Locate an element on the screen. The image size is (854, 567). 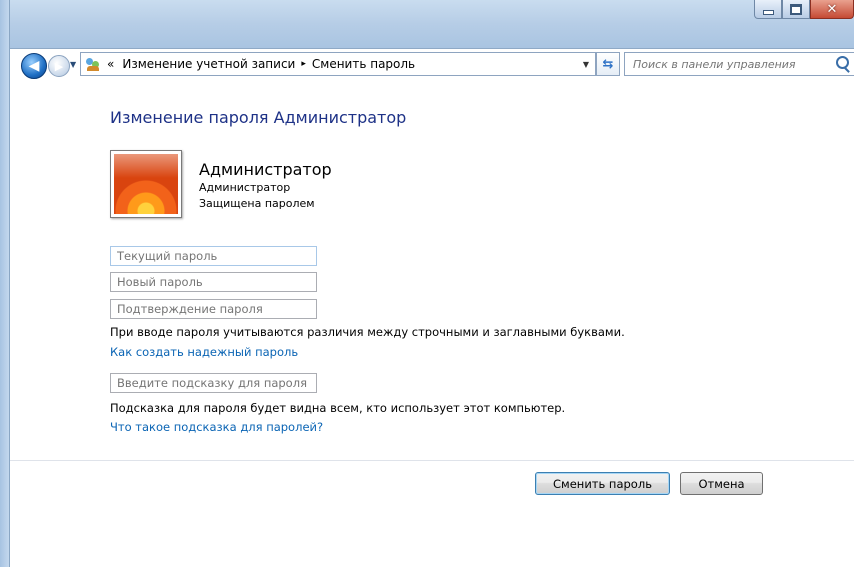
maximize-button is located at coordinates (796, 9).